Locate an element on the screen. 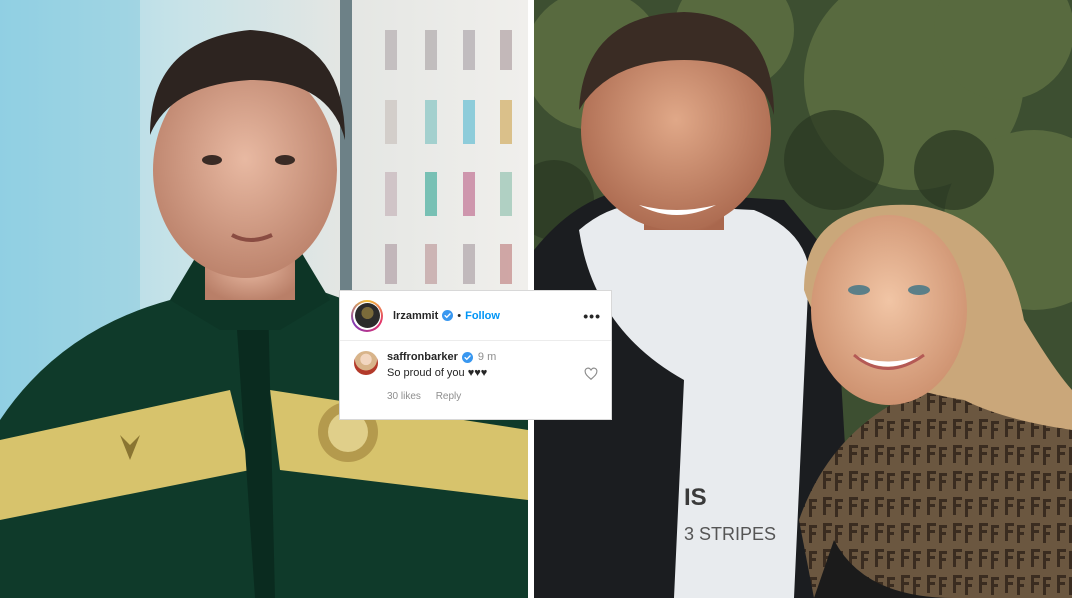 This screenshot has height=598, width=1072. author-avatar-image is located at coordinates (367, 315).